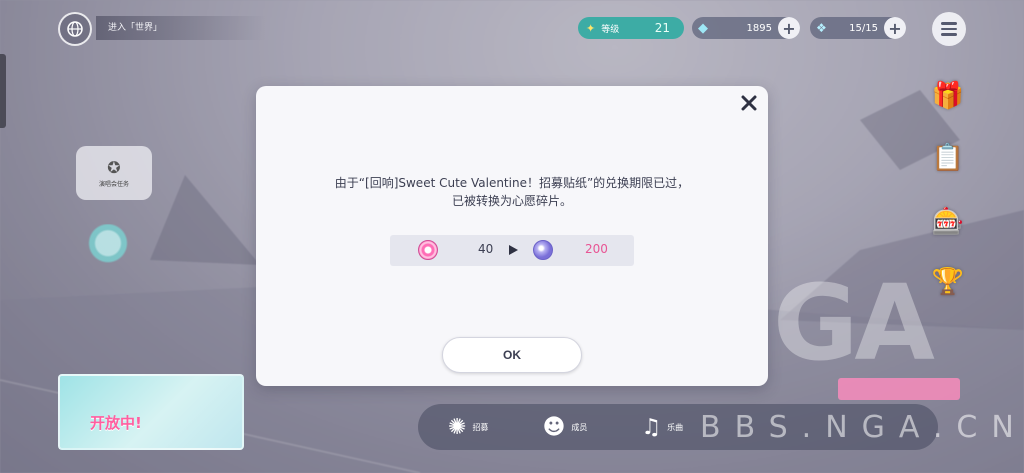 The image size is (1024, 473). I want to click on event-banner: 开放中!, so click(151, 412).